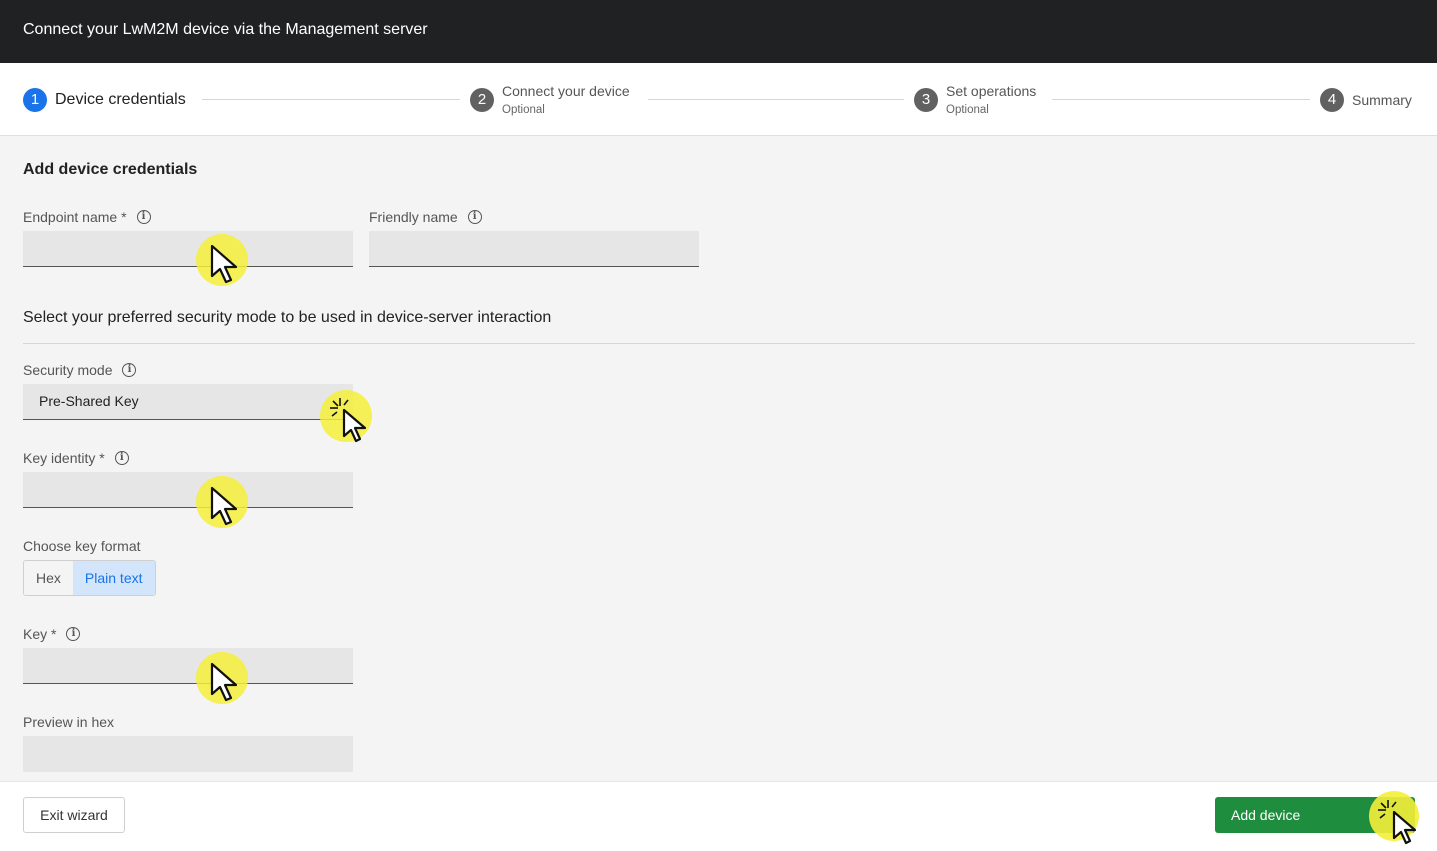 The width and height of the screenshot is (1437, 851). What do you see at coordinates (188, 490) in the screenshot?
I see `key-identity-input` at bounding box center [188, 490].